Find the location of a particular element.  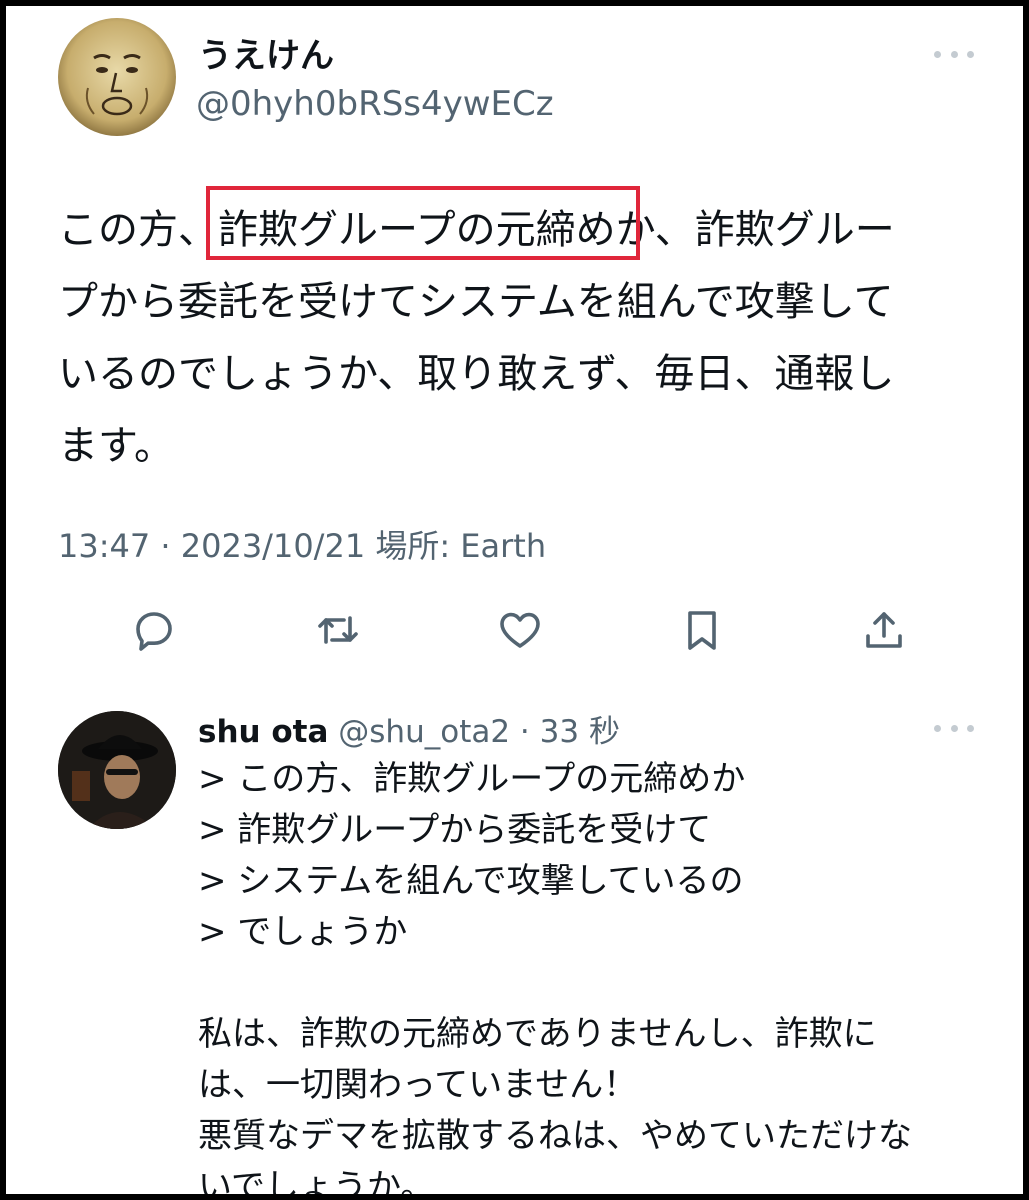

highlight-box is located at coordinates (423, 223).